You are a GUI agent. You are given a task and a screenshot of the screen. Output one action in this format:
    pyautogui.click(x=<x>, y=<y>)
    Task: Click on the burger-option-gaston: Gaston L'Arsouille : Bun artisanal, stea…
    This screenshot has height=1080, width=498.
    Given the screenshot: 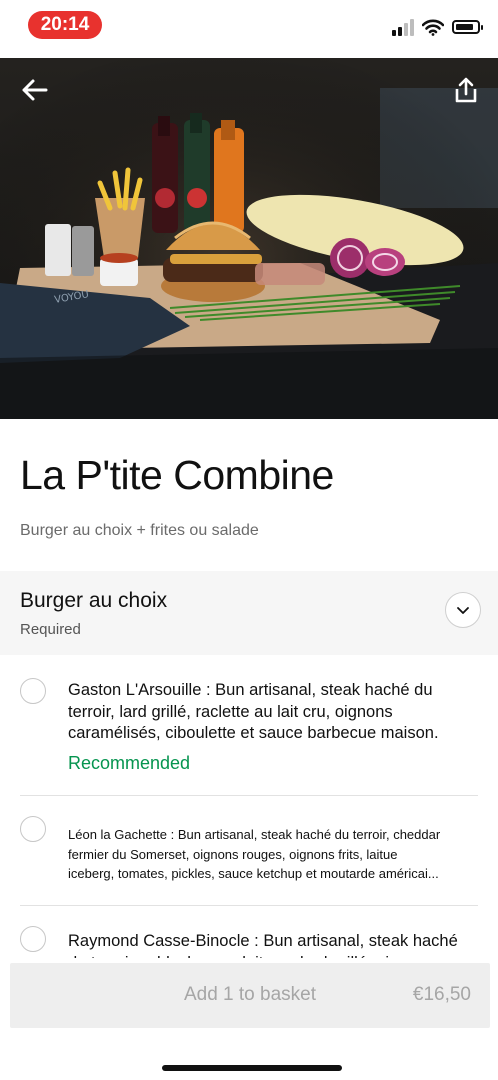 What is the action you would take?
    pyautogui.click(x=249, y=736)
    